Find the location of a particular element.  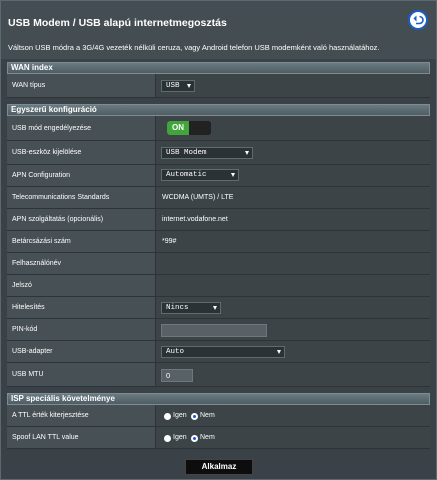

pin-input is located at coordinates (214, 330).